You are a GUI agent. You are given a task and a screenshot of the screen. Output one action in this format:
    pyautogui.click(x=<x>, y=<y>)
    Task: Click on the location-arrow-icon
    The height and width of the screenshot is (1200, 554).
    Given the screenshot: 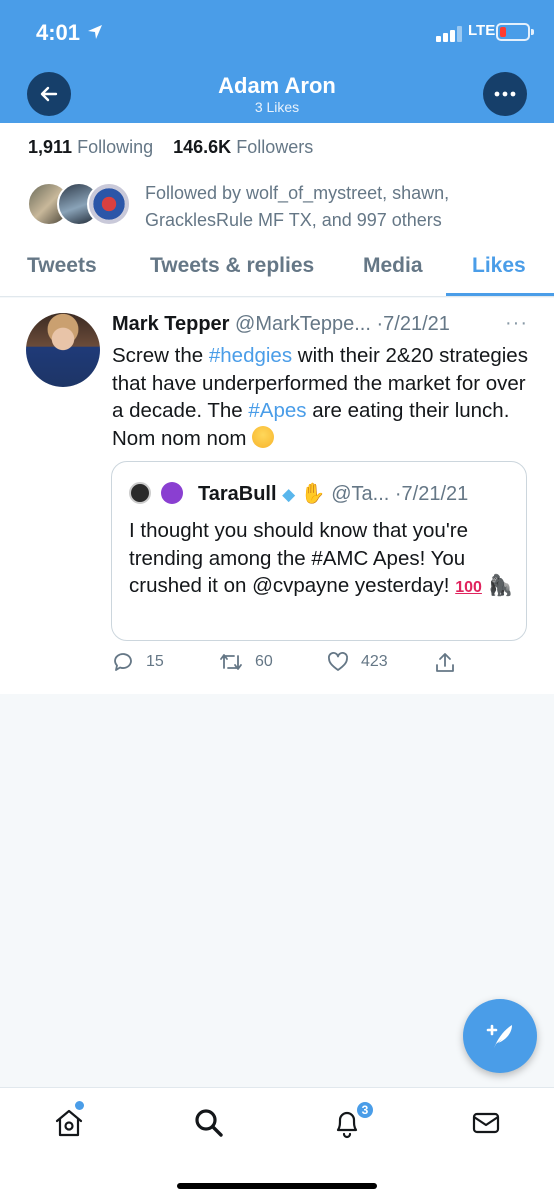 What is the action you would take?
    pyautogui.click(x=95, y=32)
    